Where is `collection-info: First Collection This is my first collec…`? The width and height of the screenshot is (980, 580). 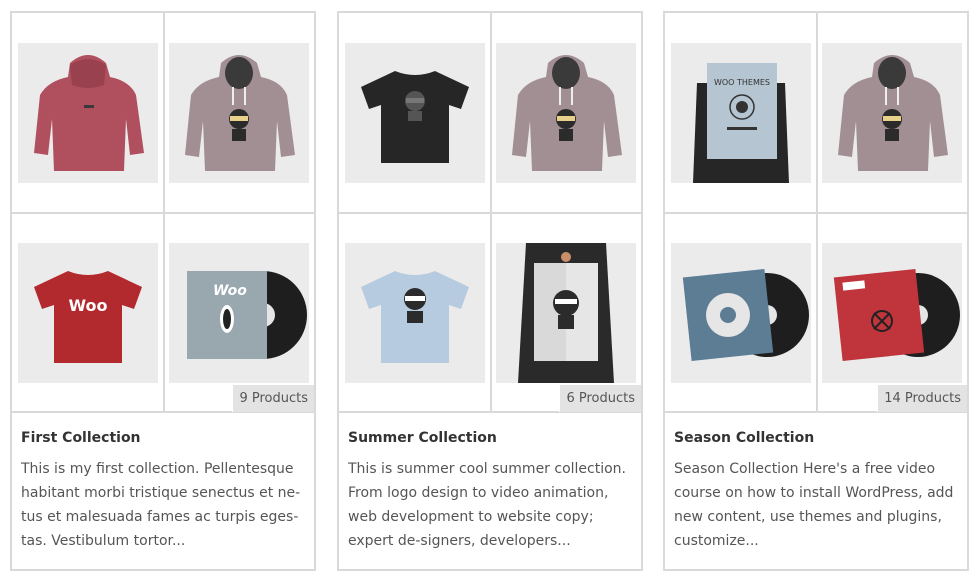 collection-info: First Collection This is my first collec… is located at coordinates (164, 491).